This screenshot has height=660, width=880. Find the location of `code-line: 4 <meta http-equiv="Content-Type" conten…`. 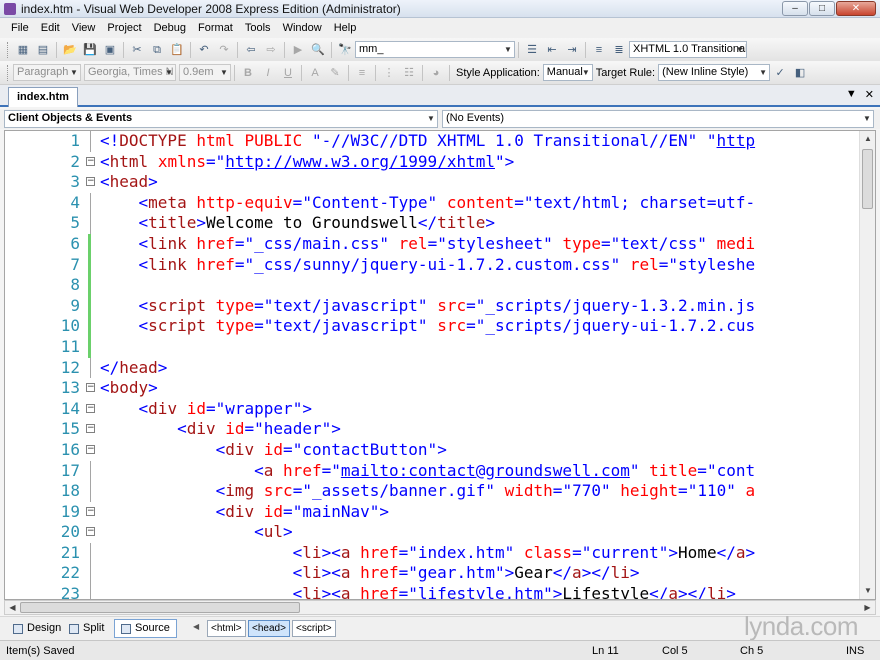

code-line: 4 <meta http-equiv="Content-Type" conten… is located at coordinates (432, 203).